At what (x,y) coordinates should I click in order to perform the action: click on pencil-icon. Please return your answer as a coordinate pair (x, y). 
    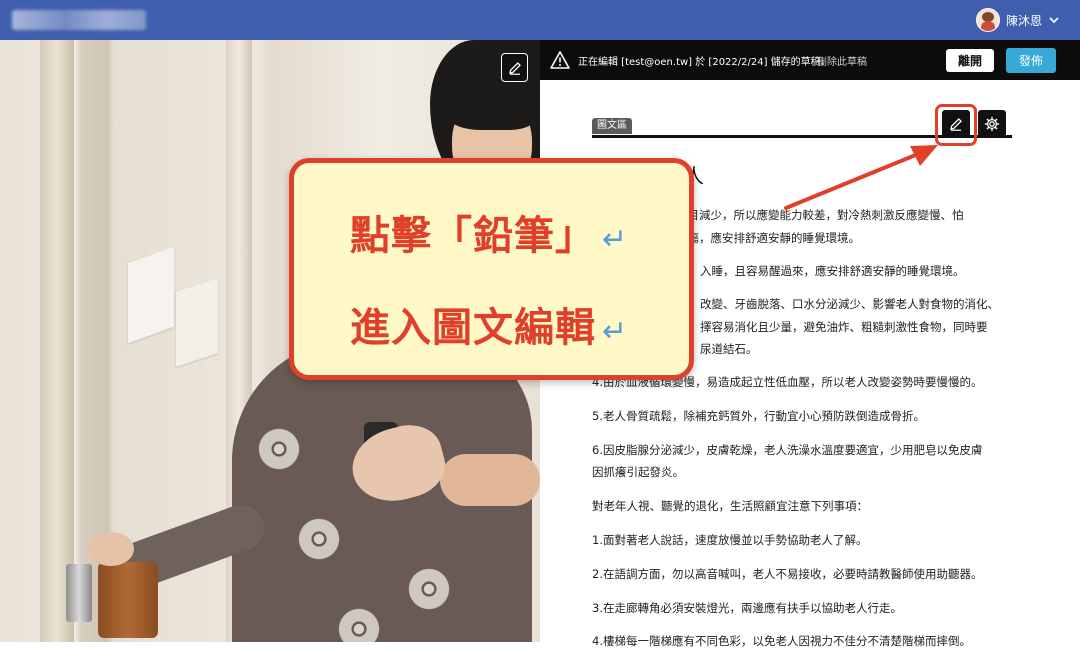
    Looking at the image, I should click on (514, 68).